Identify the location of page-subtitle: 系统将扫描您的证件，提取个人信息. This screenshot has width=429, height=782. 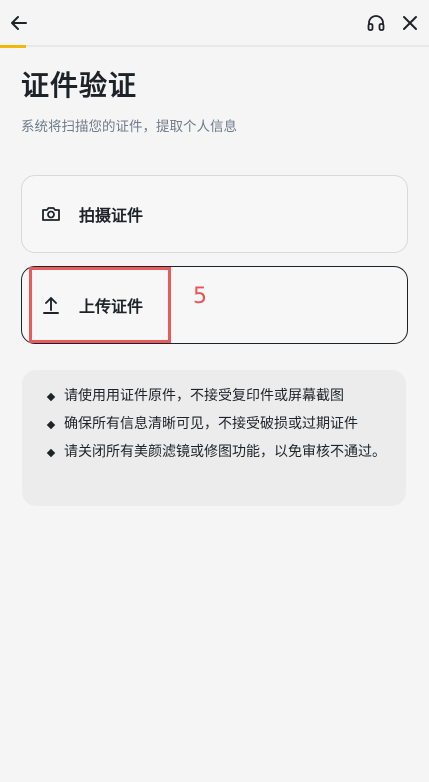
(129, 127).